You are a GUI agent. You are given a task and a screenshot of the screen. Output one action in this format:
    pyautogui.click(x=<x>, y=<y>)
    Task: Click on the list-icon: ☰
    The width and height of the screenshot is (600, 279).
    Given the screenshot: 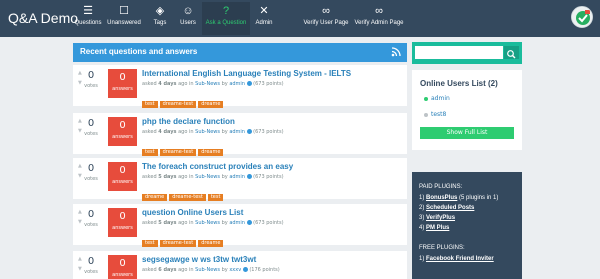 What is the action you would take?
    pyautogui.click(x=88, y=11)
    